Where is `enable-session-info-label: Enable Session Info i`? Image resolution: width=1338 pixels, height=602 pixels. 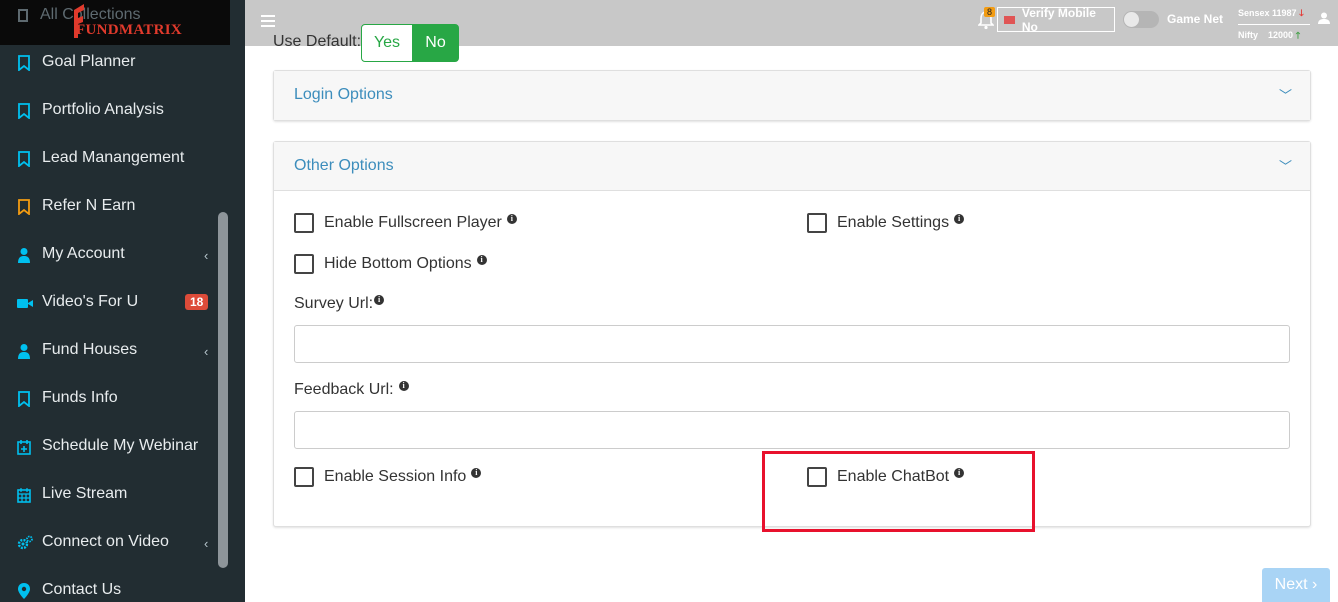
enable-session-info-label: Enable Session Info i is located at coordinates (403, 477).